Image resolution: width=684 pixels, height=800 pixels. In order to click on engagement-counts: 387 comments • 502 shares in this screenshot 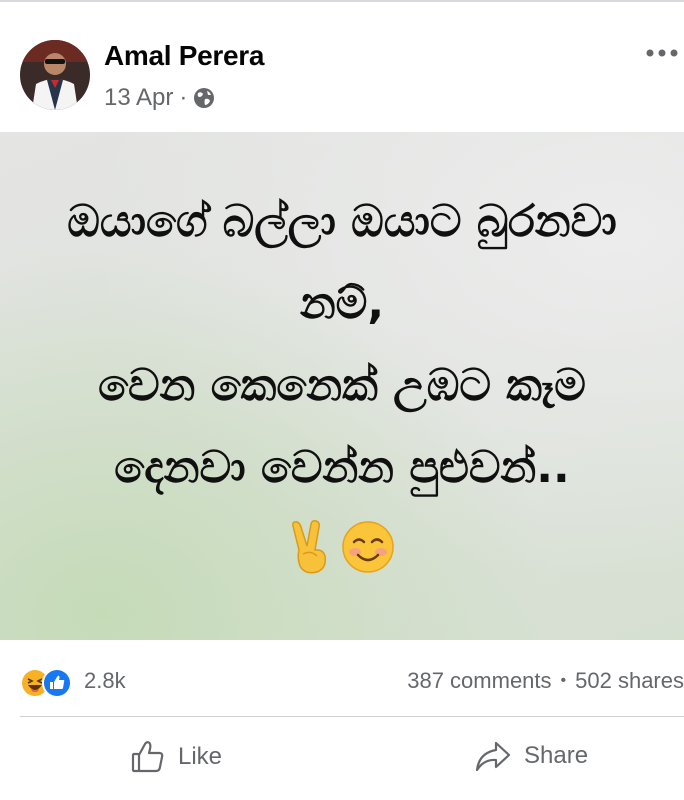, I will do `click(545, 681)`.